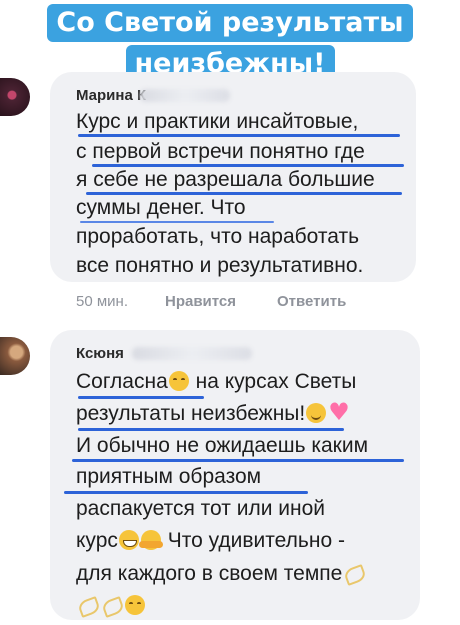  What do you see at coordinates (339, 412) in the screenshot?
I see `sparkling-heart-icon` at bounding box center [339, 412].